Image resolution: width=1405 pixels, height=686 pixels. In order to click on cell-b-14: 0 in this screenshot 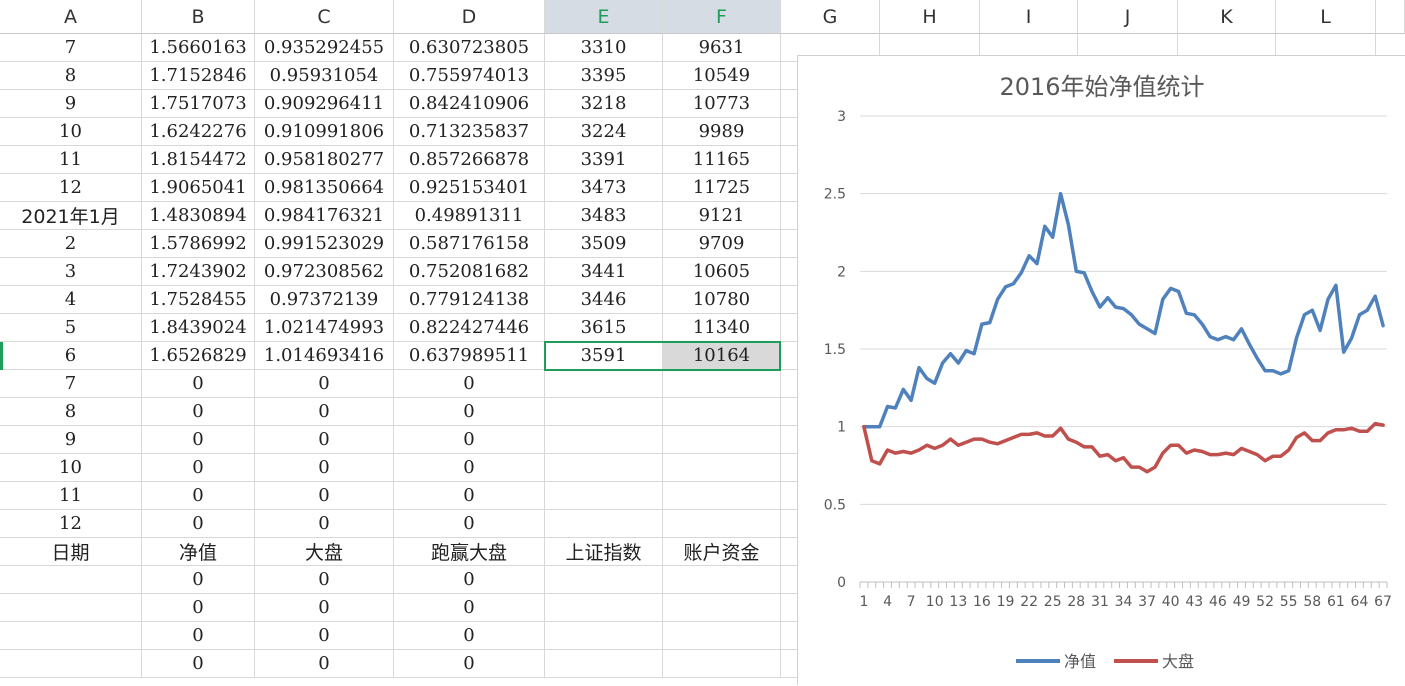, I will do `click(198, 412)`.